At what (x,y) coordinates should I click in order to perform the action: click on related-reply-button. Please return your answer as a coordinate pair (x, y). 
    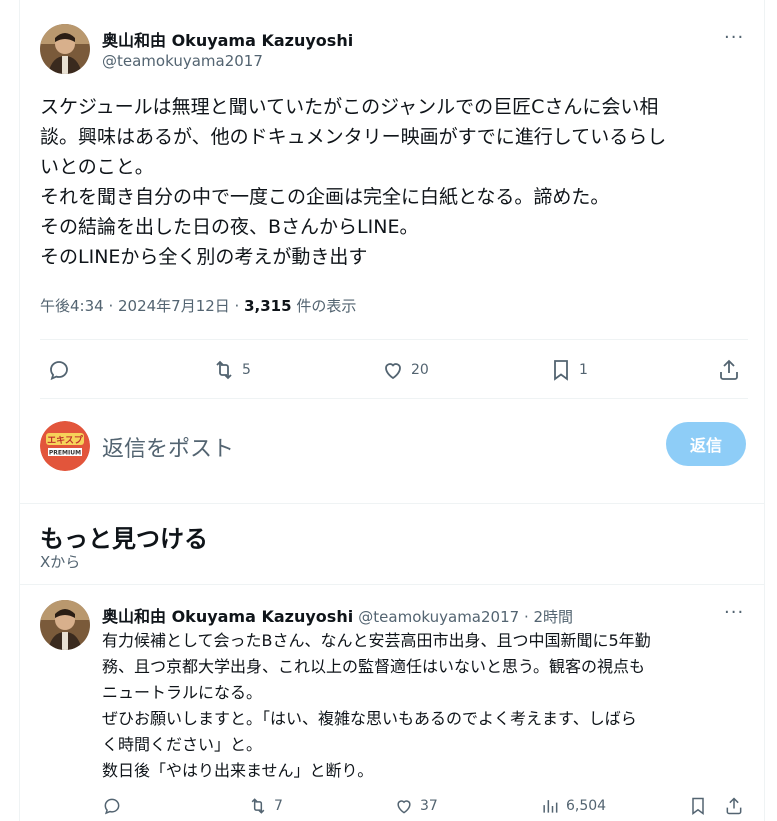
    Looking at the image, I should click on (112, 806).